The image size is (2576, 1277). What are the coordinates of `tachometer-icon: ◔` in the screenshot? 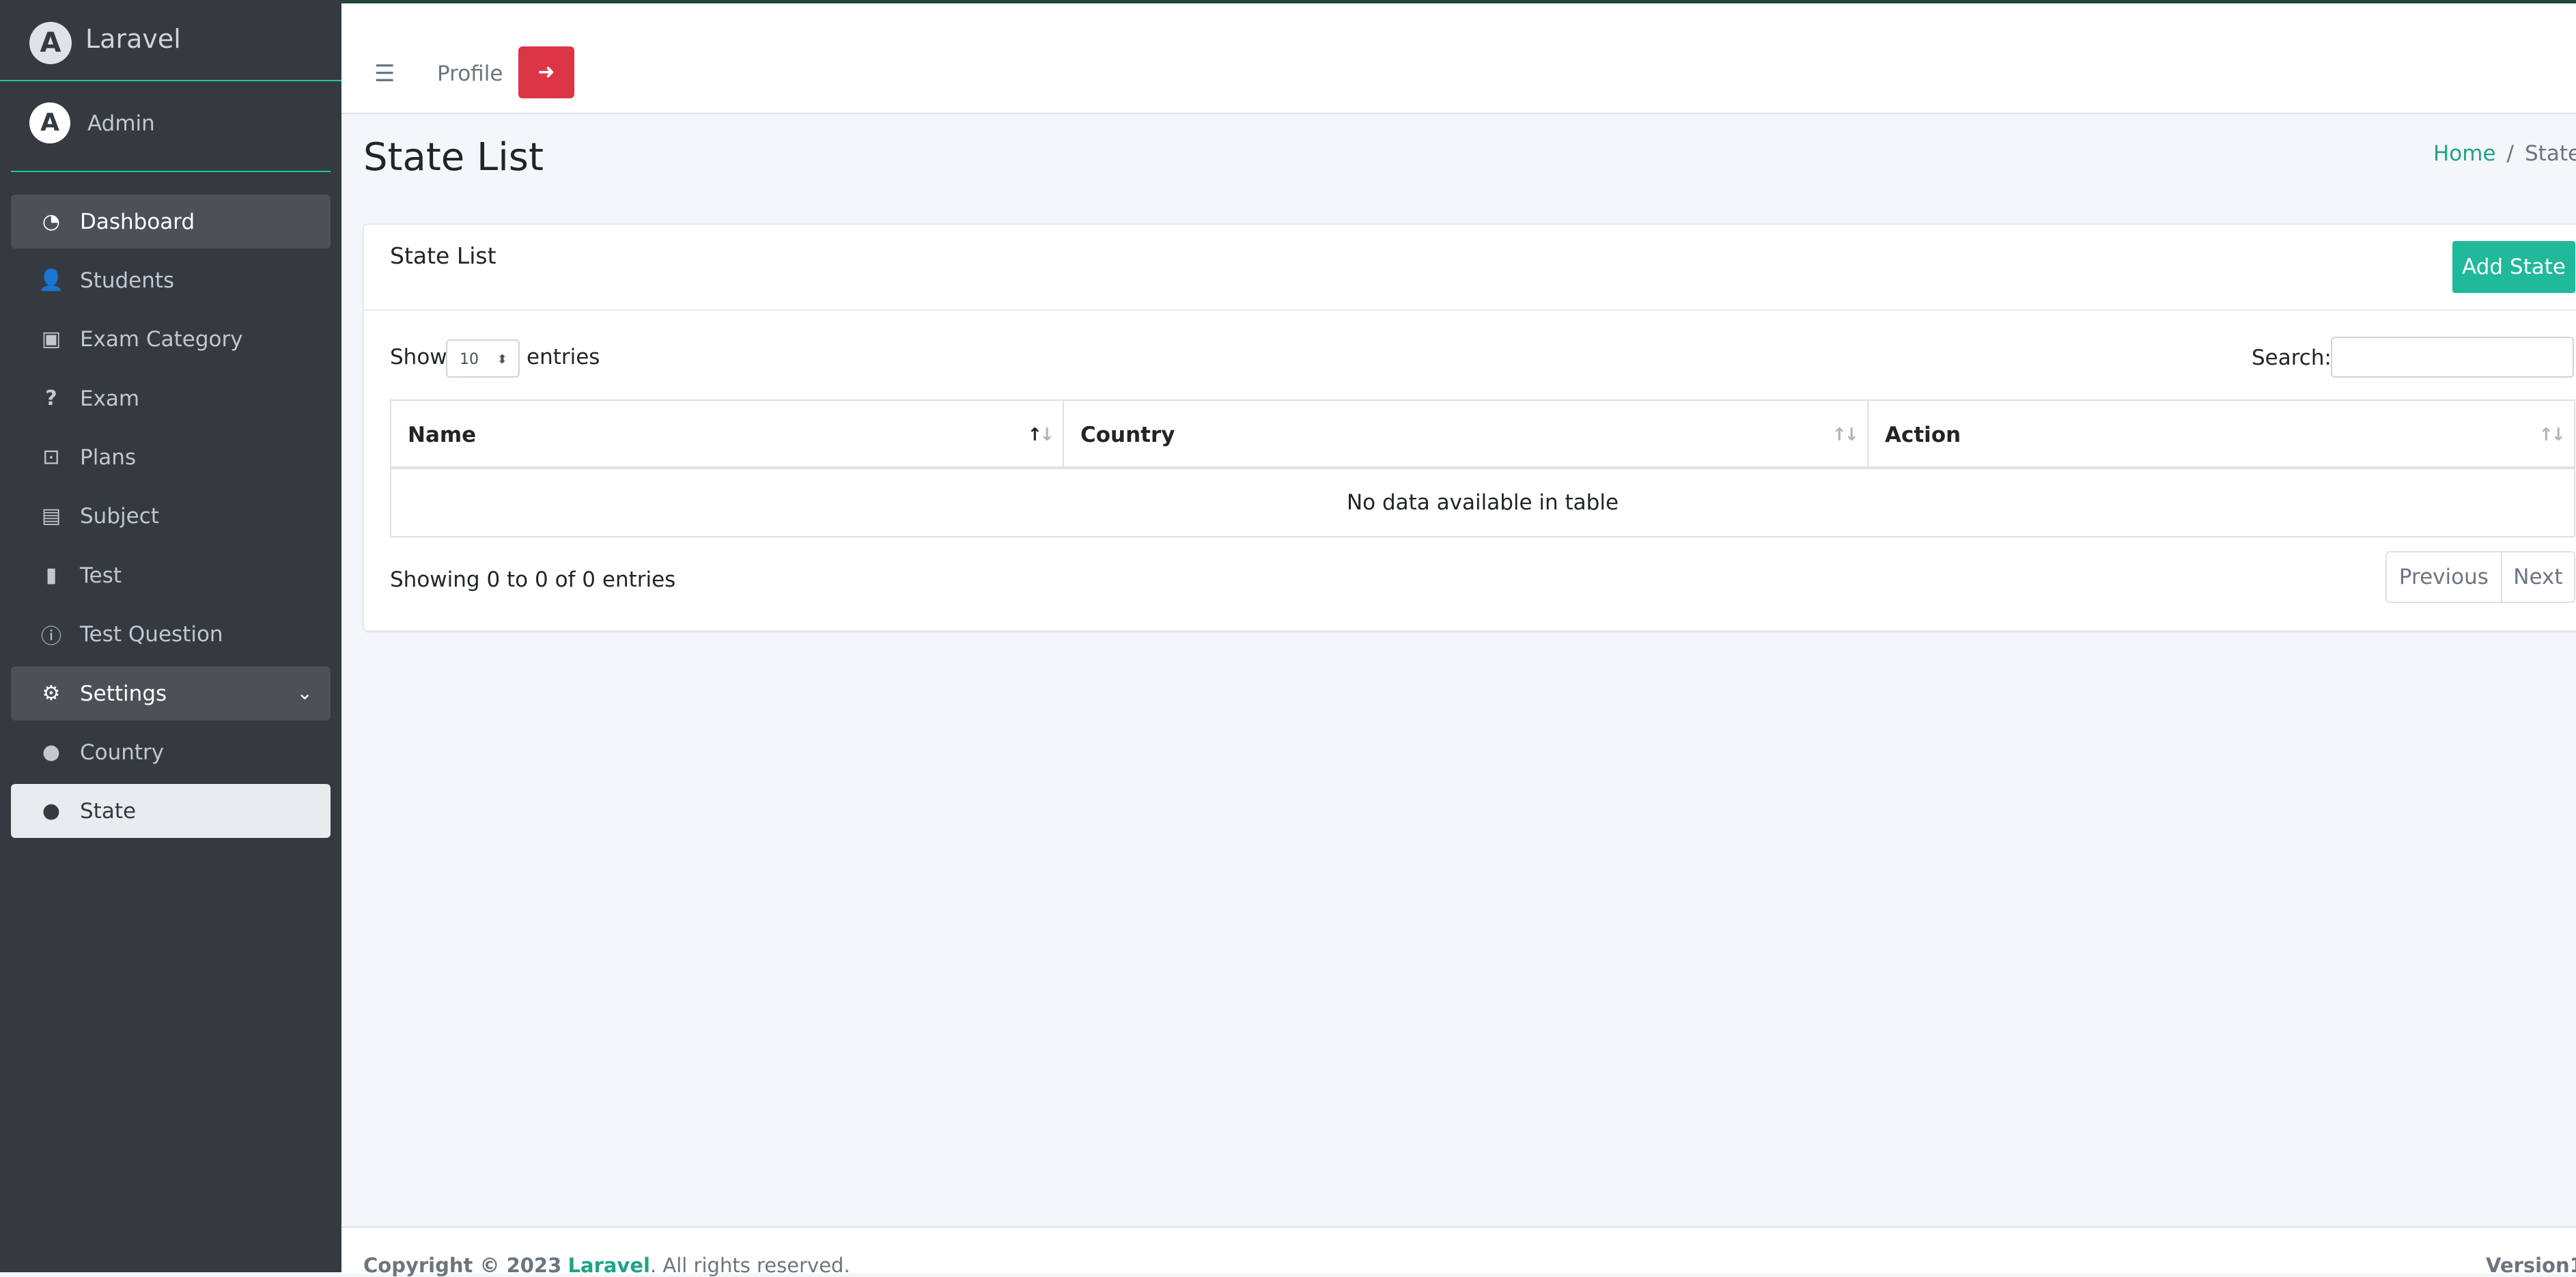 It's located at (51, 222).